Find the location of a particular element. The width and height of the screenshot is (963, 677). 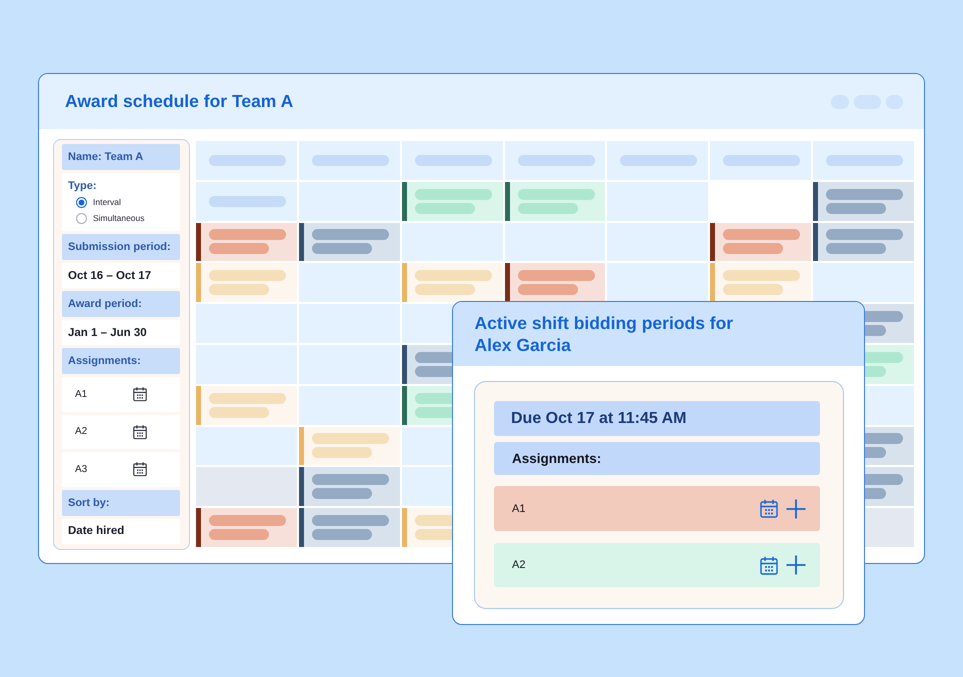

section-heading: Name: Team A is located at coordinates (121, 157).